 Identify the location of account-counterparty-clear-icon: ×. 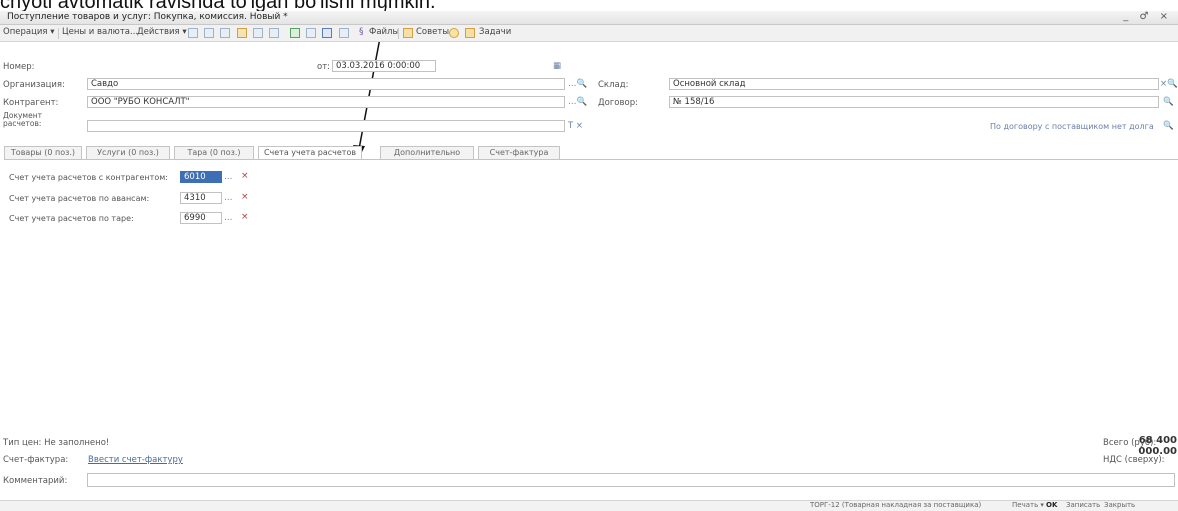
(245, 176).